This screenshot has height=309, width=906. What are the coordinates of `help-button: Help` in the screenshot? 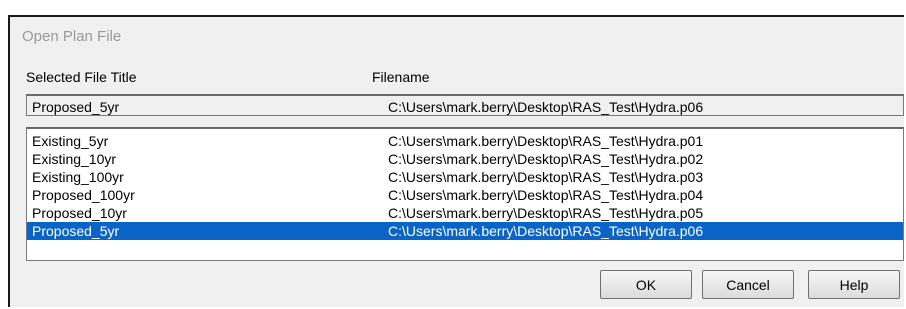 It's located at (854, 284).